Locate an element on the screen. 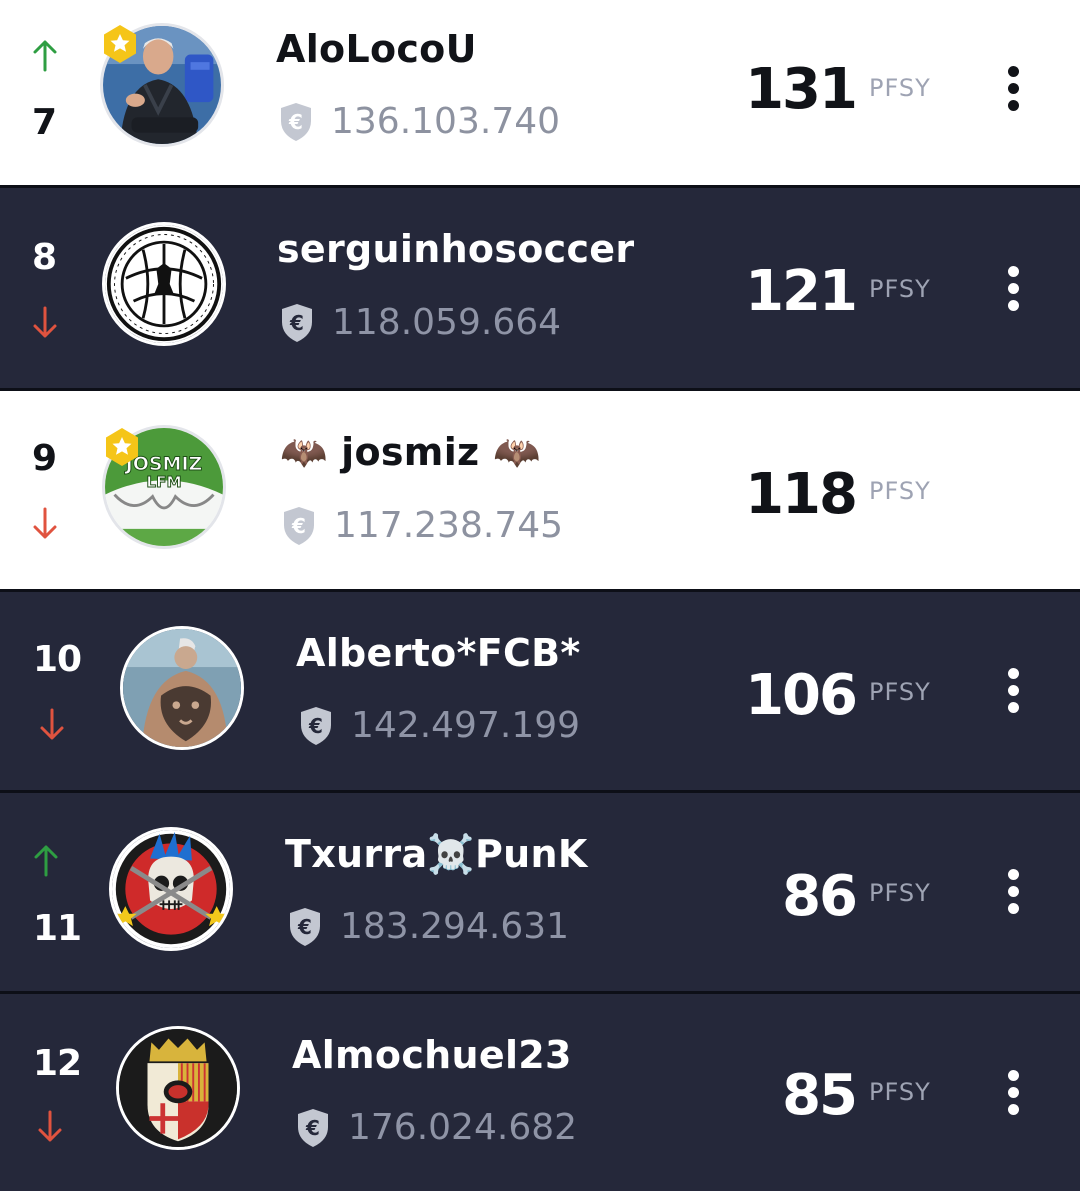 Image resolution: width=1080 pixels, height=1191 pixels. espiritu-indomable-badge-icon is located at coordinates (164, 284).